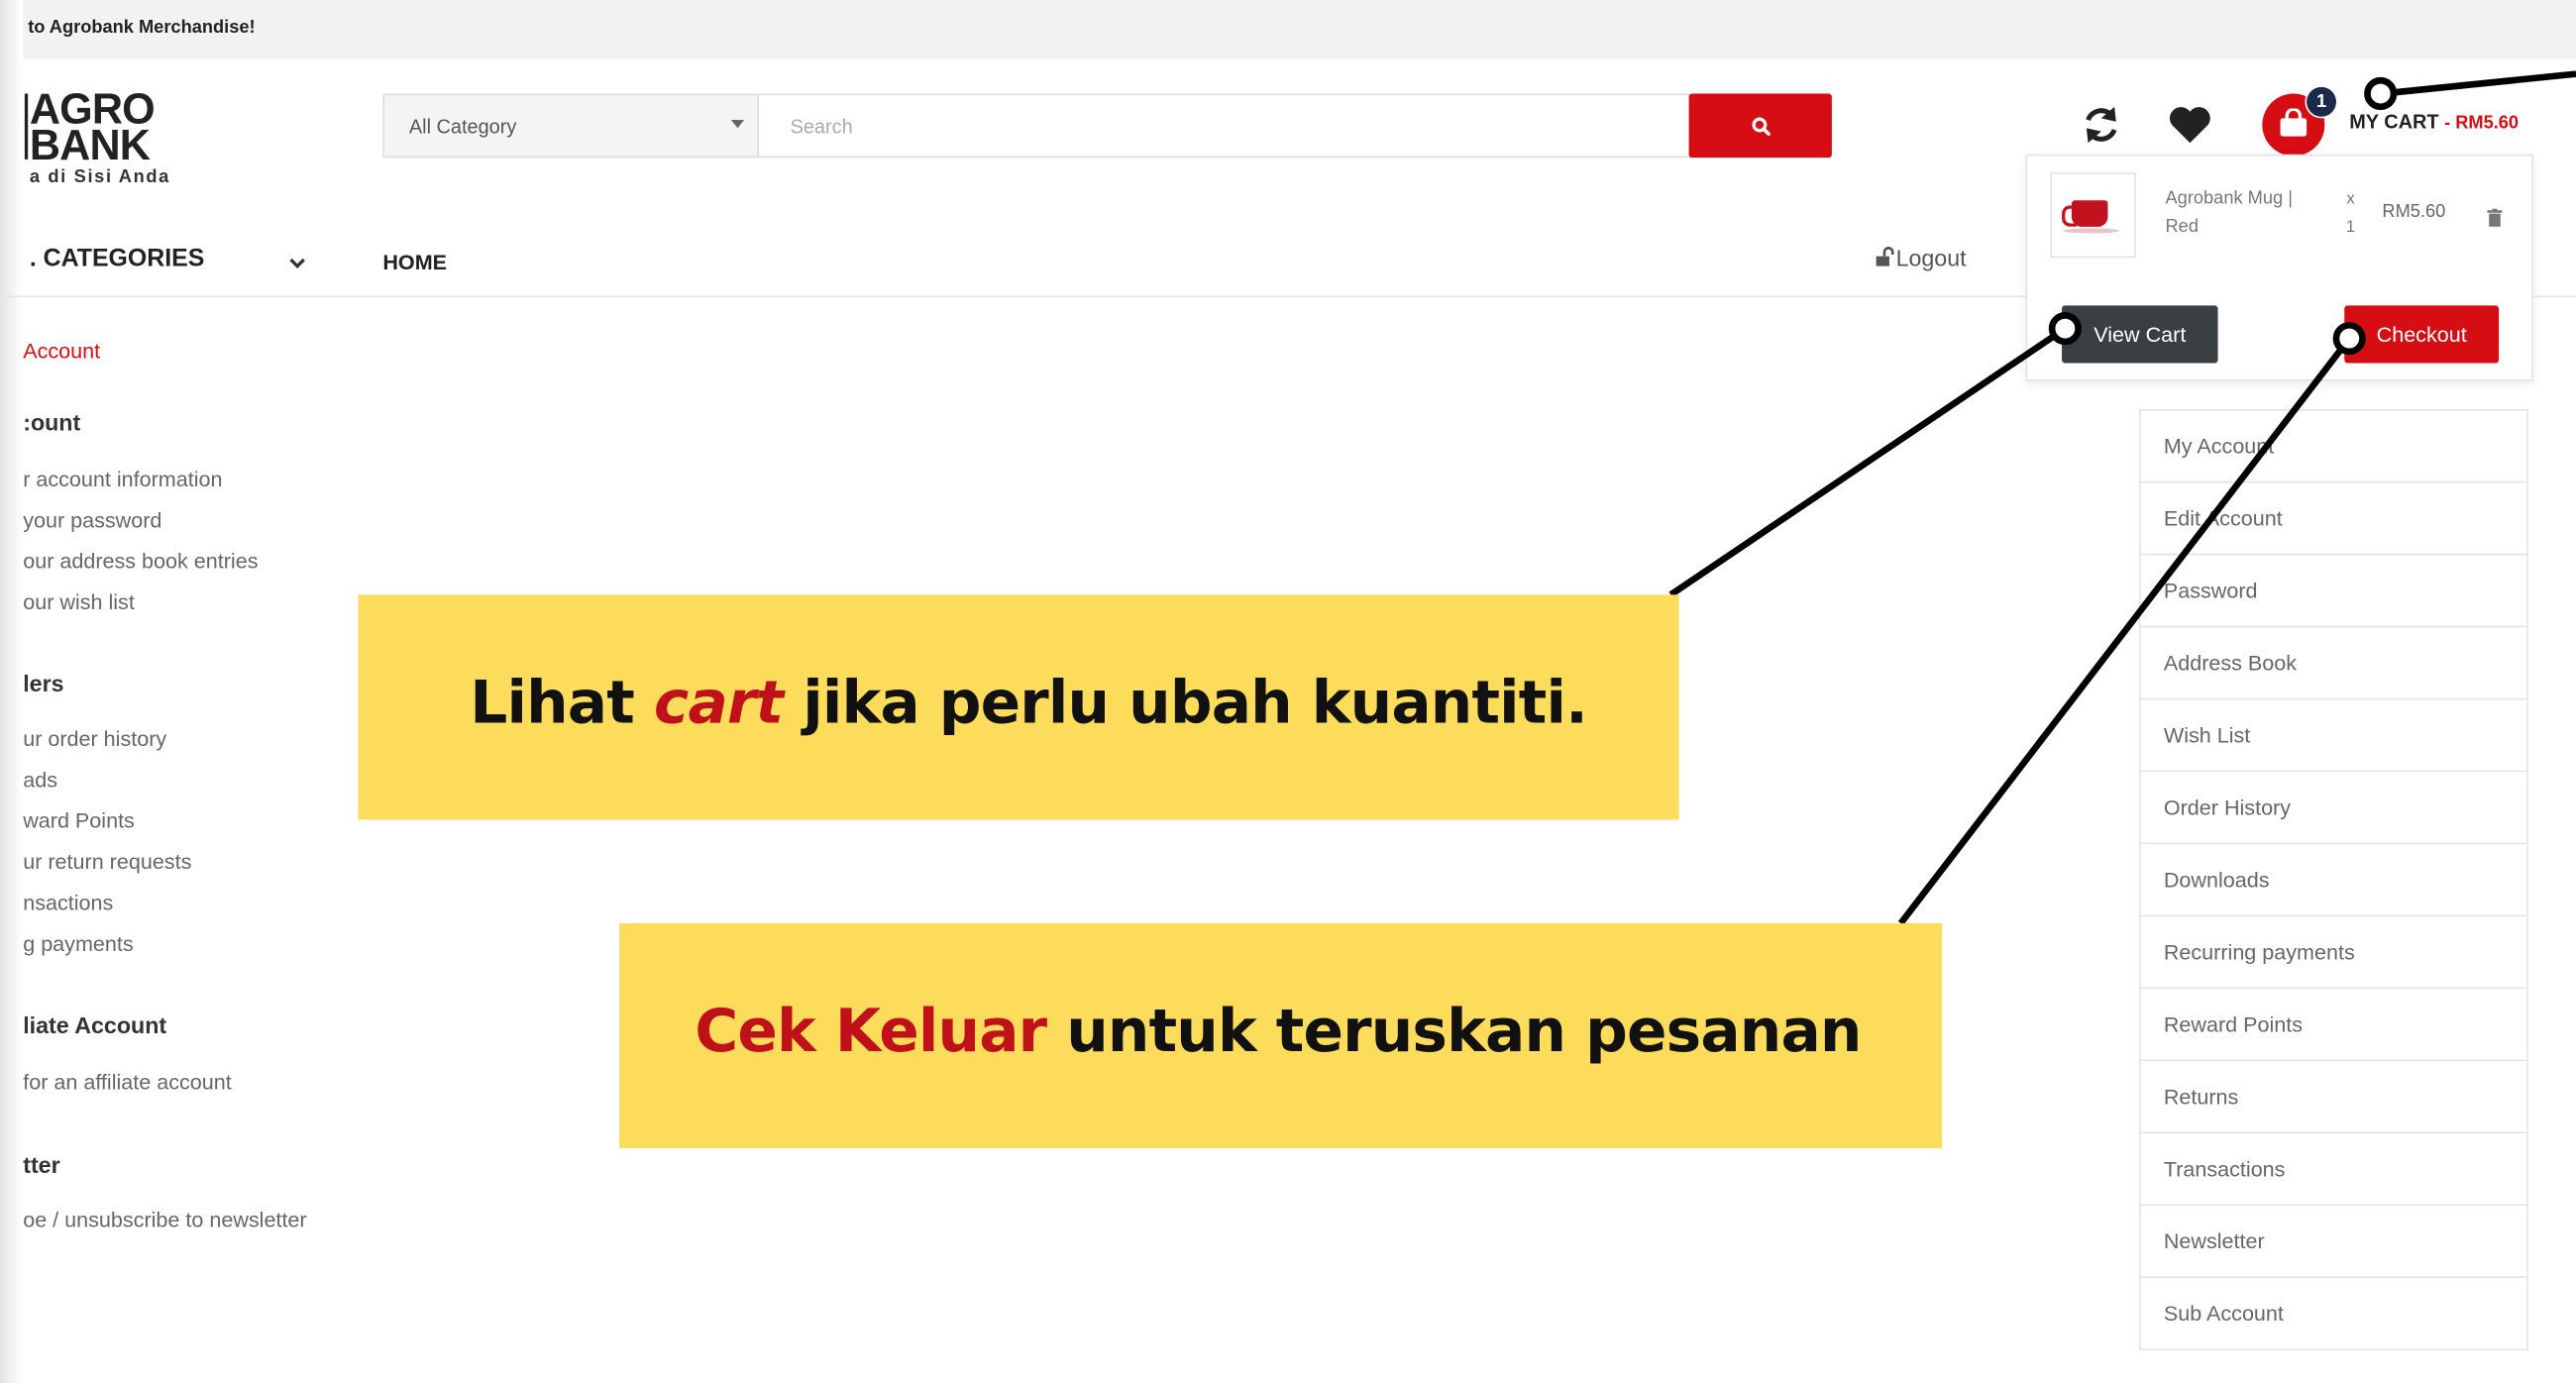  What do you see at coordinates (2333, 1097) in the screenshot?
I see `account-menu-item: Returns` at bounding box center [2333, 1097].